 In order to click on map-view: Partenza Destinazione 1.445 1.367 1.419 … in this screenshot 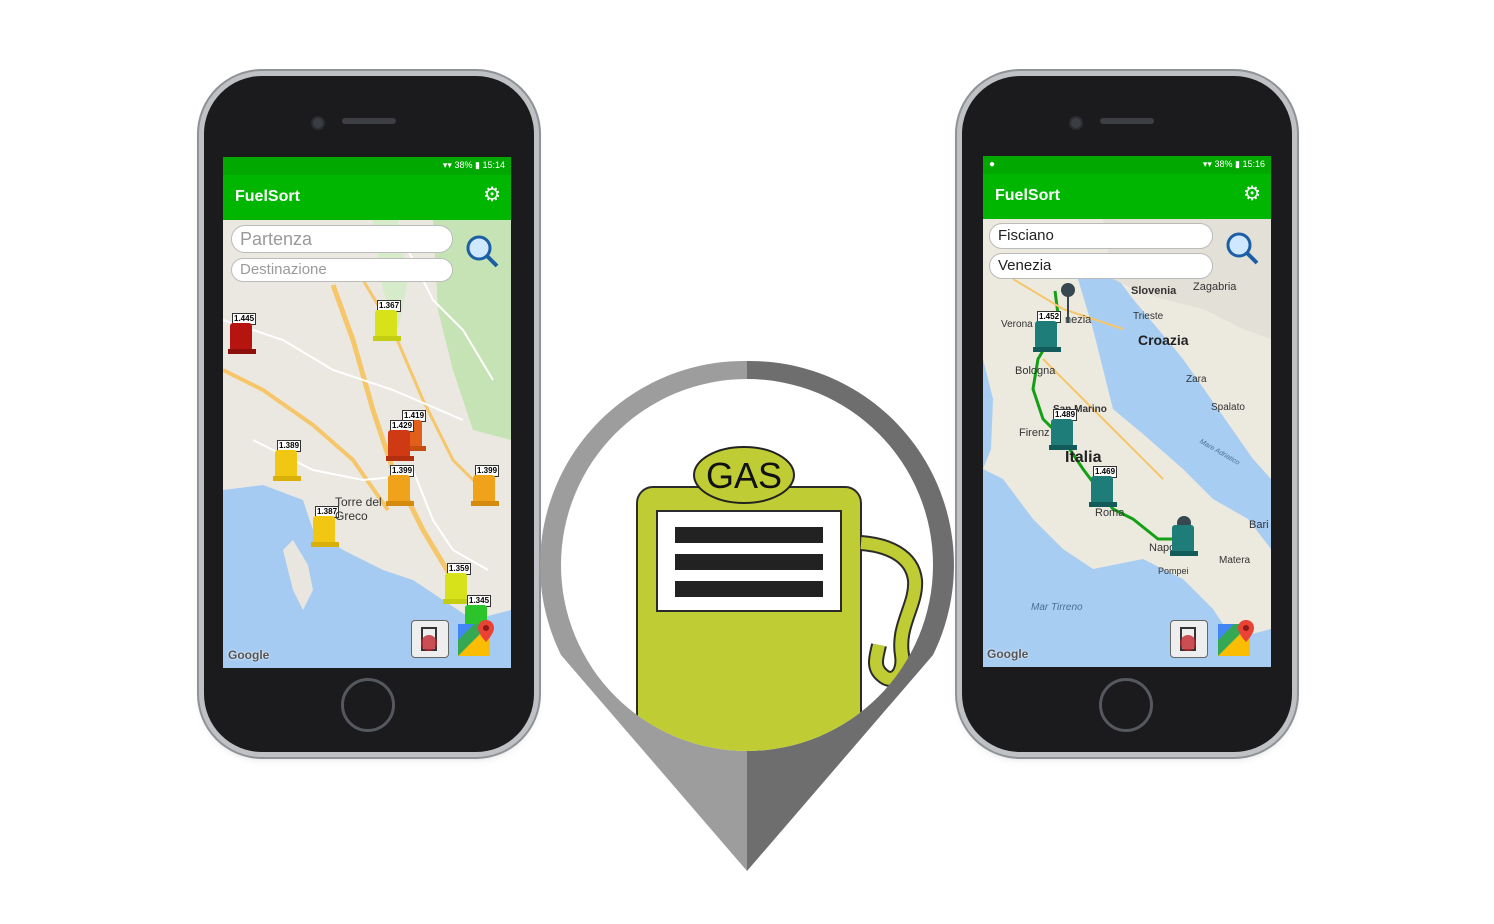, I will do `click(367, 444)`.